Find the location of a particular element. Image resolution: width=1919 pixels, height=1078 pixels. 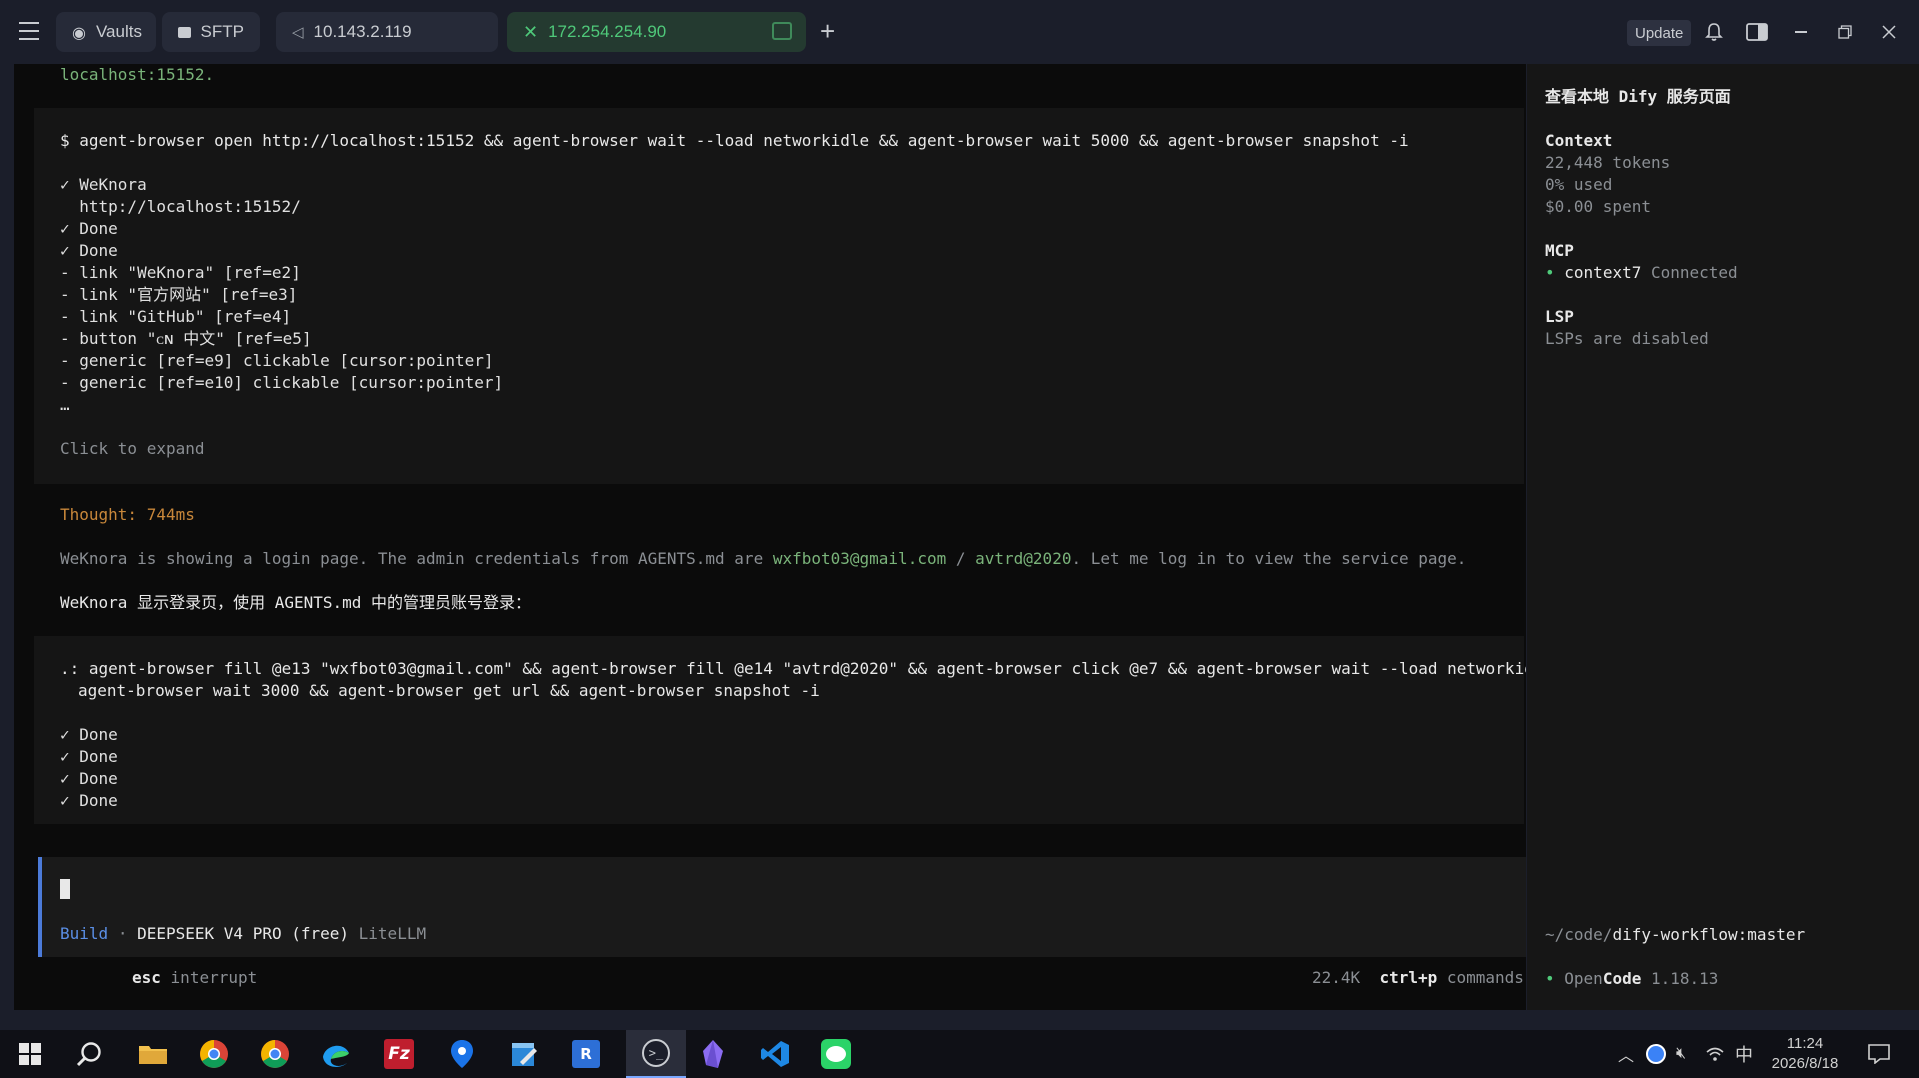

tray-app-icon is located at coordinates (1656, 1054).